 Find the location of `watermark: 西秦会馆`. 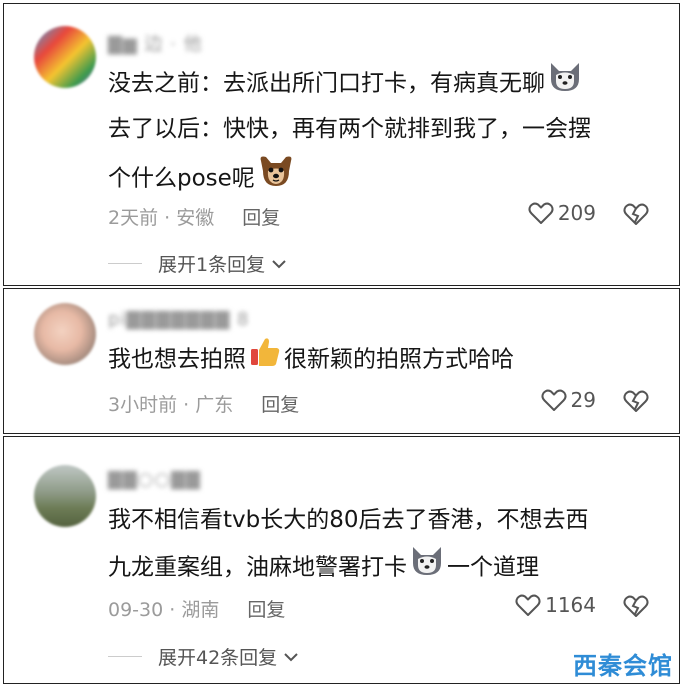

watermark: 西秦会馆 is located at coordinates (623, 666).